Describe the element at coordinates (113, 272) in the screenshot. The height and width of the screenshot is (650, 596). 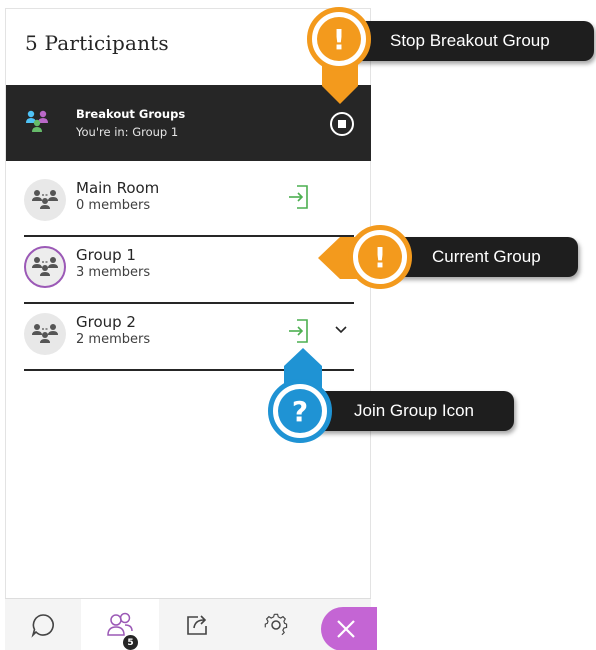
I see `group-member-count: 3 members` at that location.